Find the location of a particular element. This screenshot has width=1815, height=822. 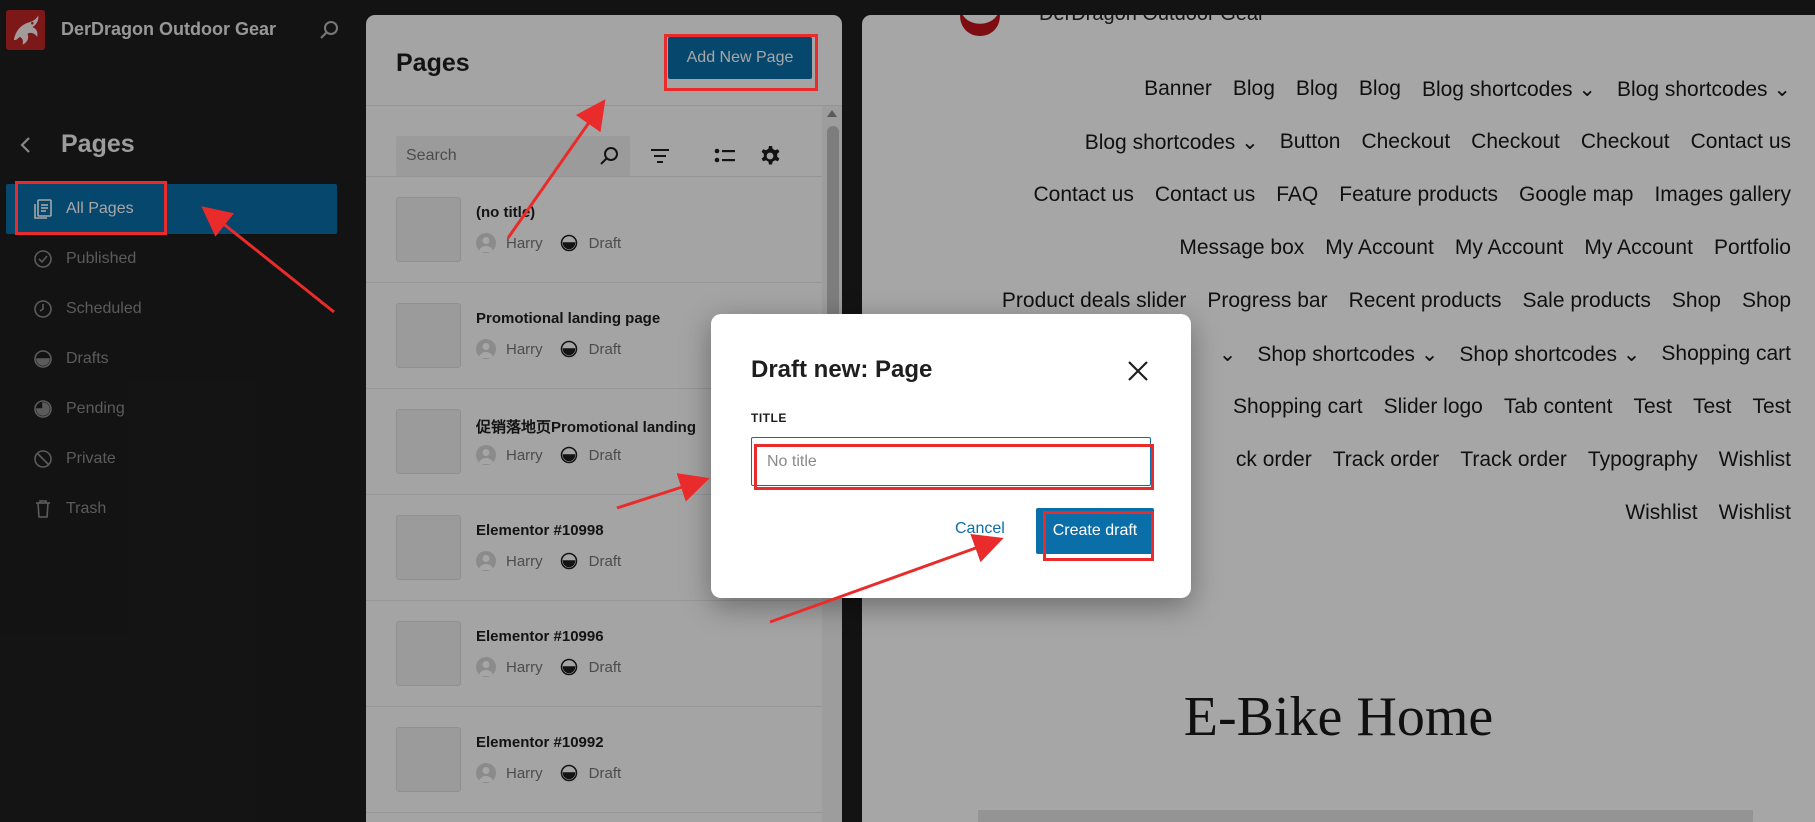

title-input is located at coordinates (951, 461).